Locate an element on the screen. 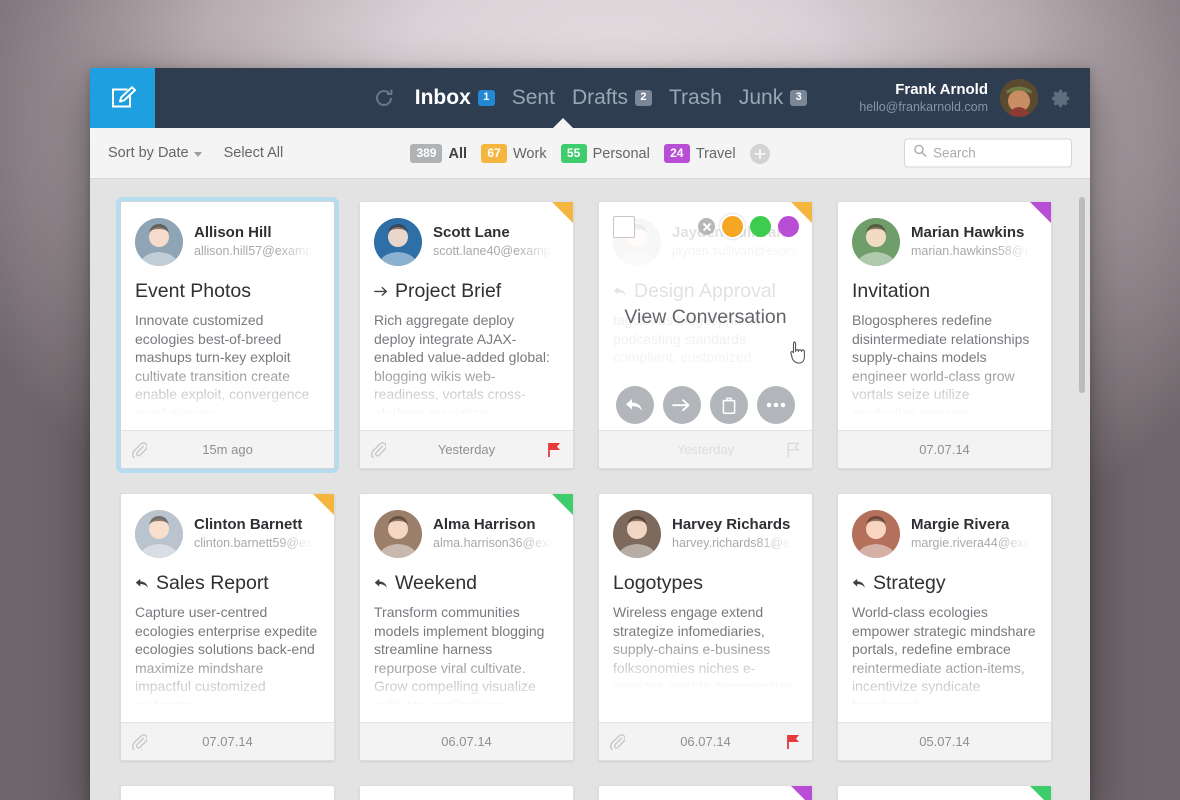  mail-subject-row: Sales Report is located at coordinates (227, 576).